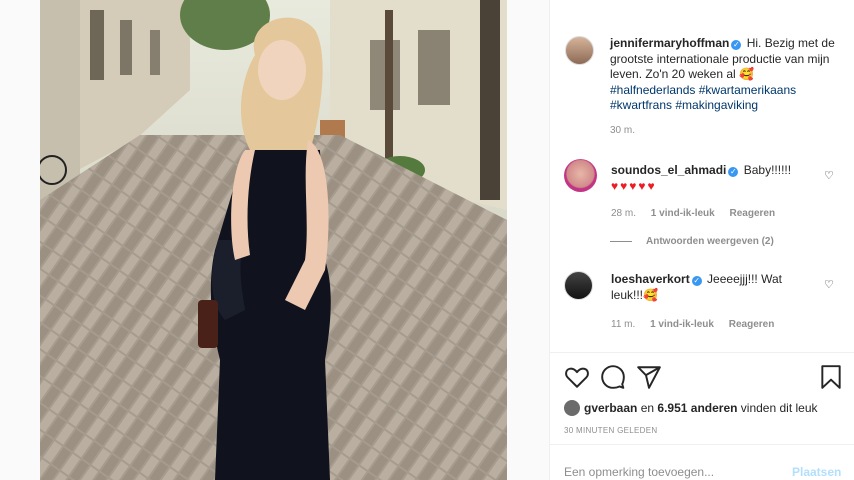  Describe the element at coordinates (767, 170) in the screenshot. I see `comment-text: Baby!!!!!!` at that location.